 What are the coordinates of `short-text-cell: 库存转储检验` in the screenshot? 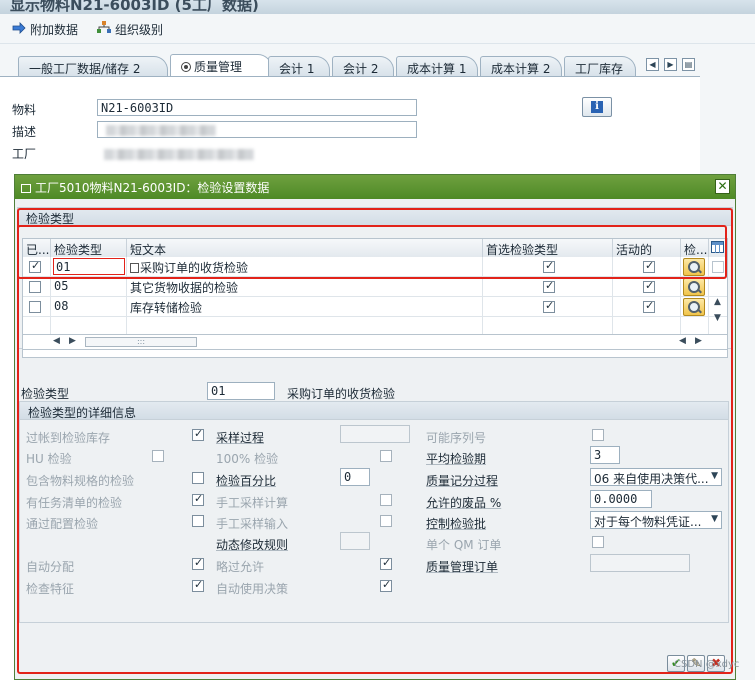 It's located at (305, 307).